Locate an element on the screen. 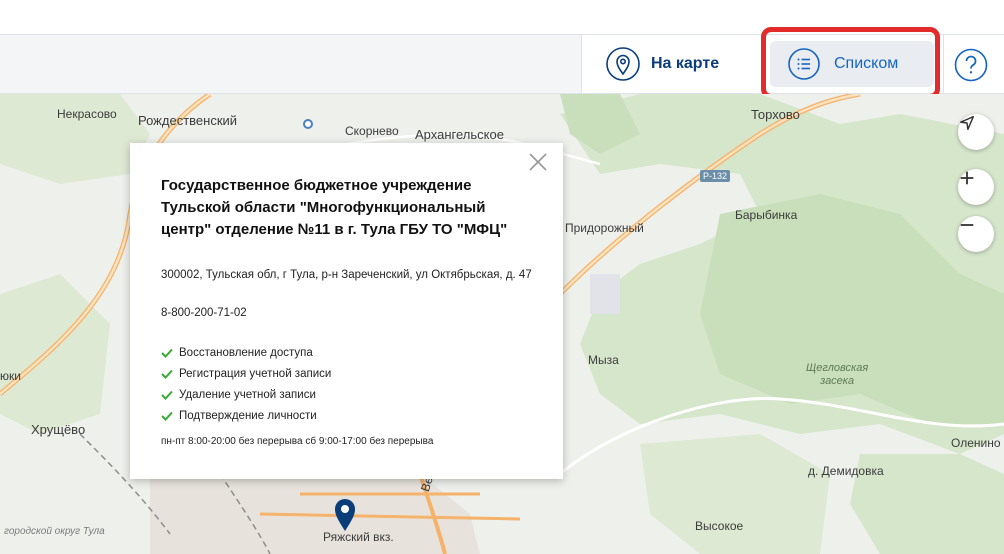  place-label: Ряжский вкз. is located at coordinates (358, 537).